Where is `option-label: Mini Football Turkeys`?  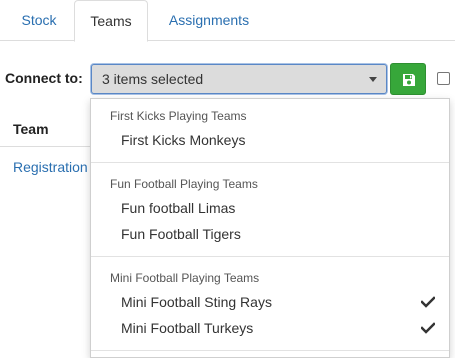
option-label: Mini Football Turkeys is located at coordinates (187, 328).